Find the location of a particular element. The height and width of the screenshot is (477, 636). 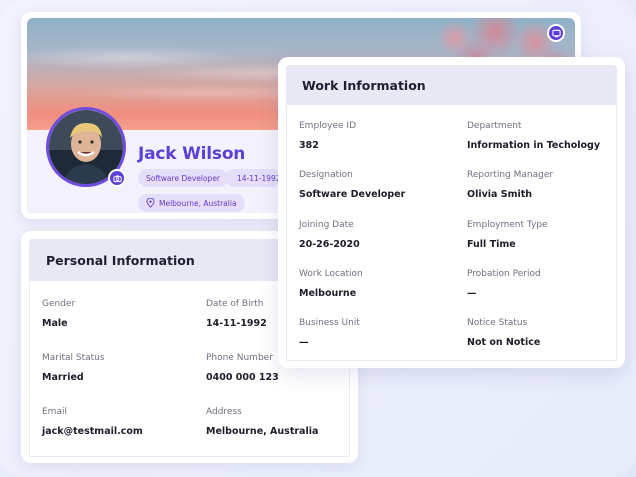

field-value: Olivia Smith is located at coordinates (500, 194).